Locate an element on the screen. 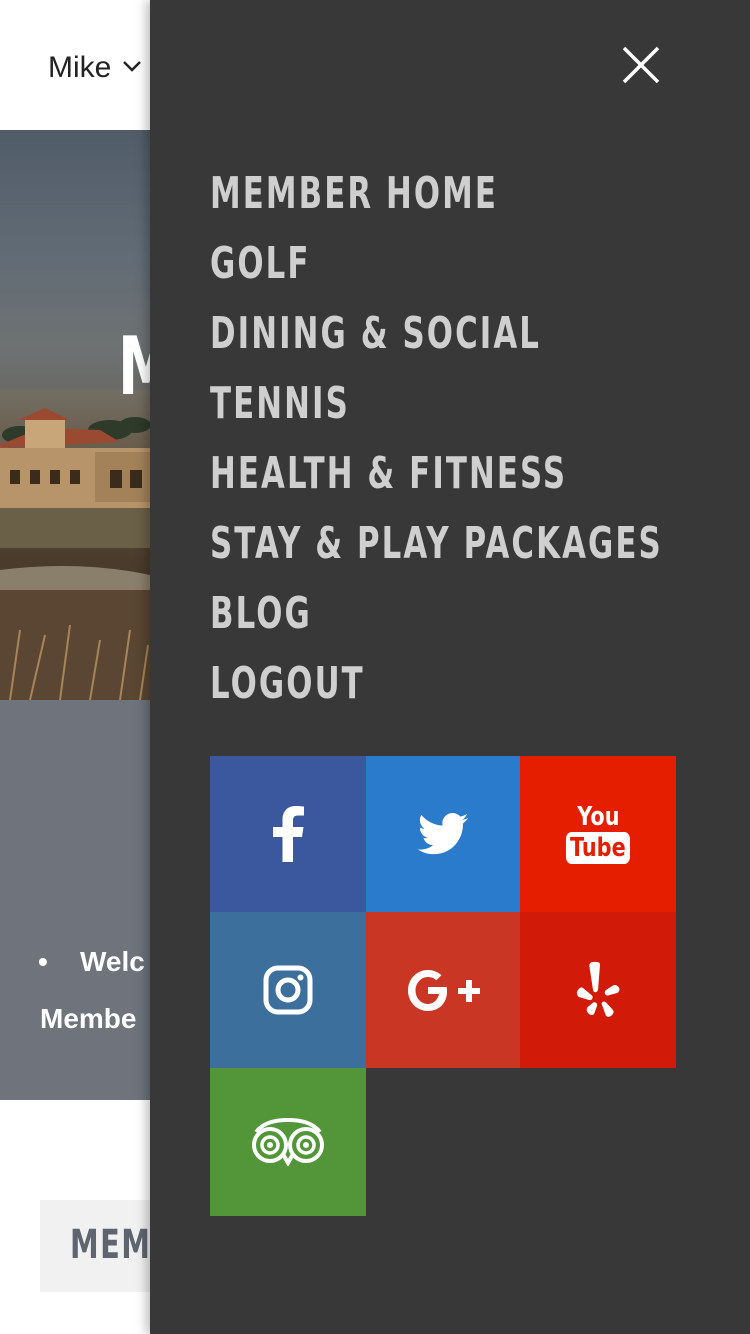 This screenshot has width=750, height=1334. instagram-icon is located at coordinates (288, 990).